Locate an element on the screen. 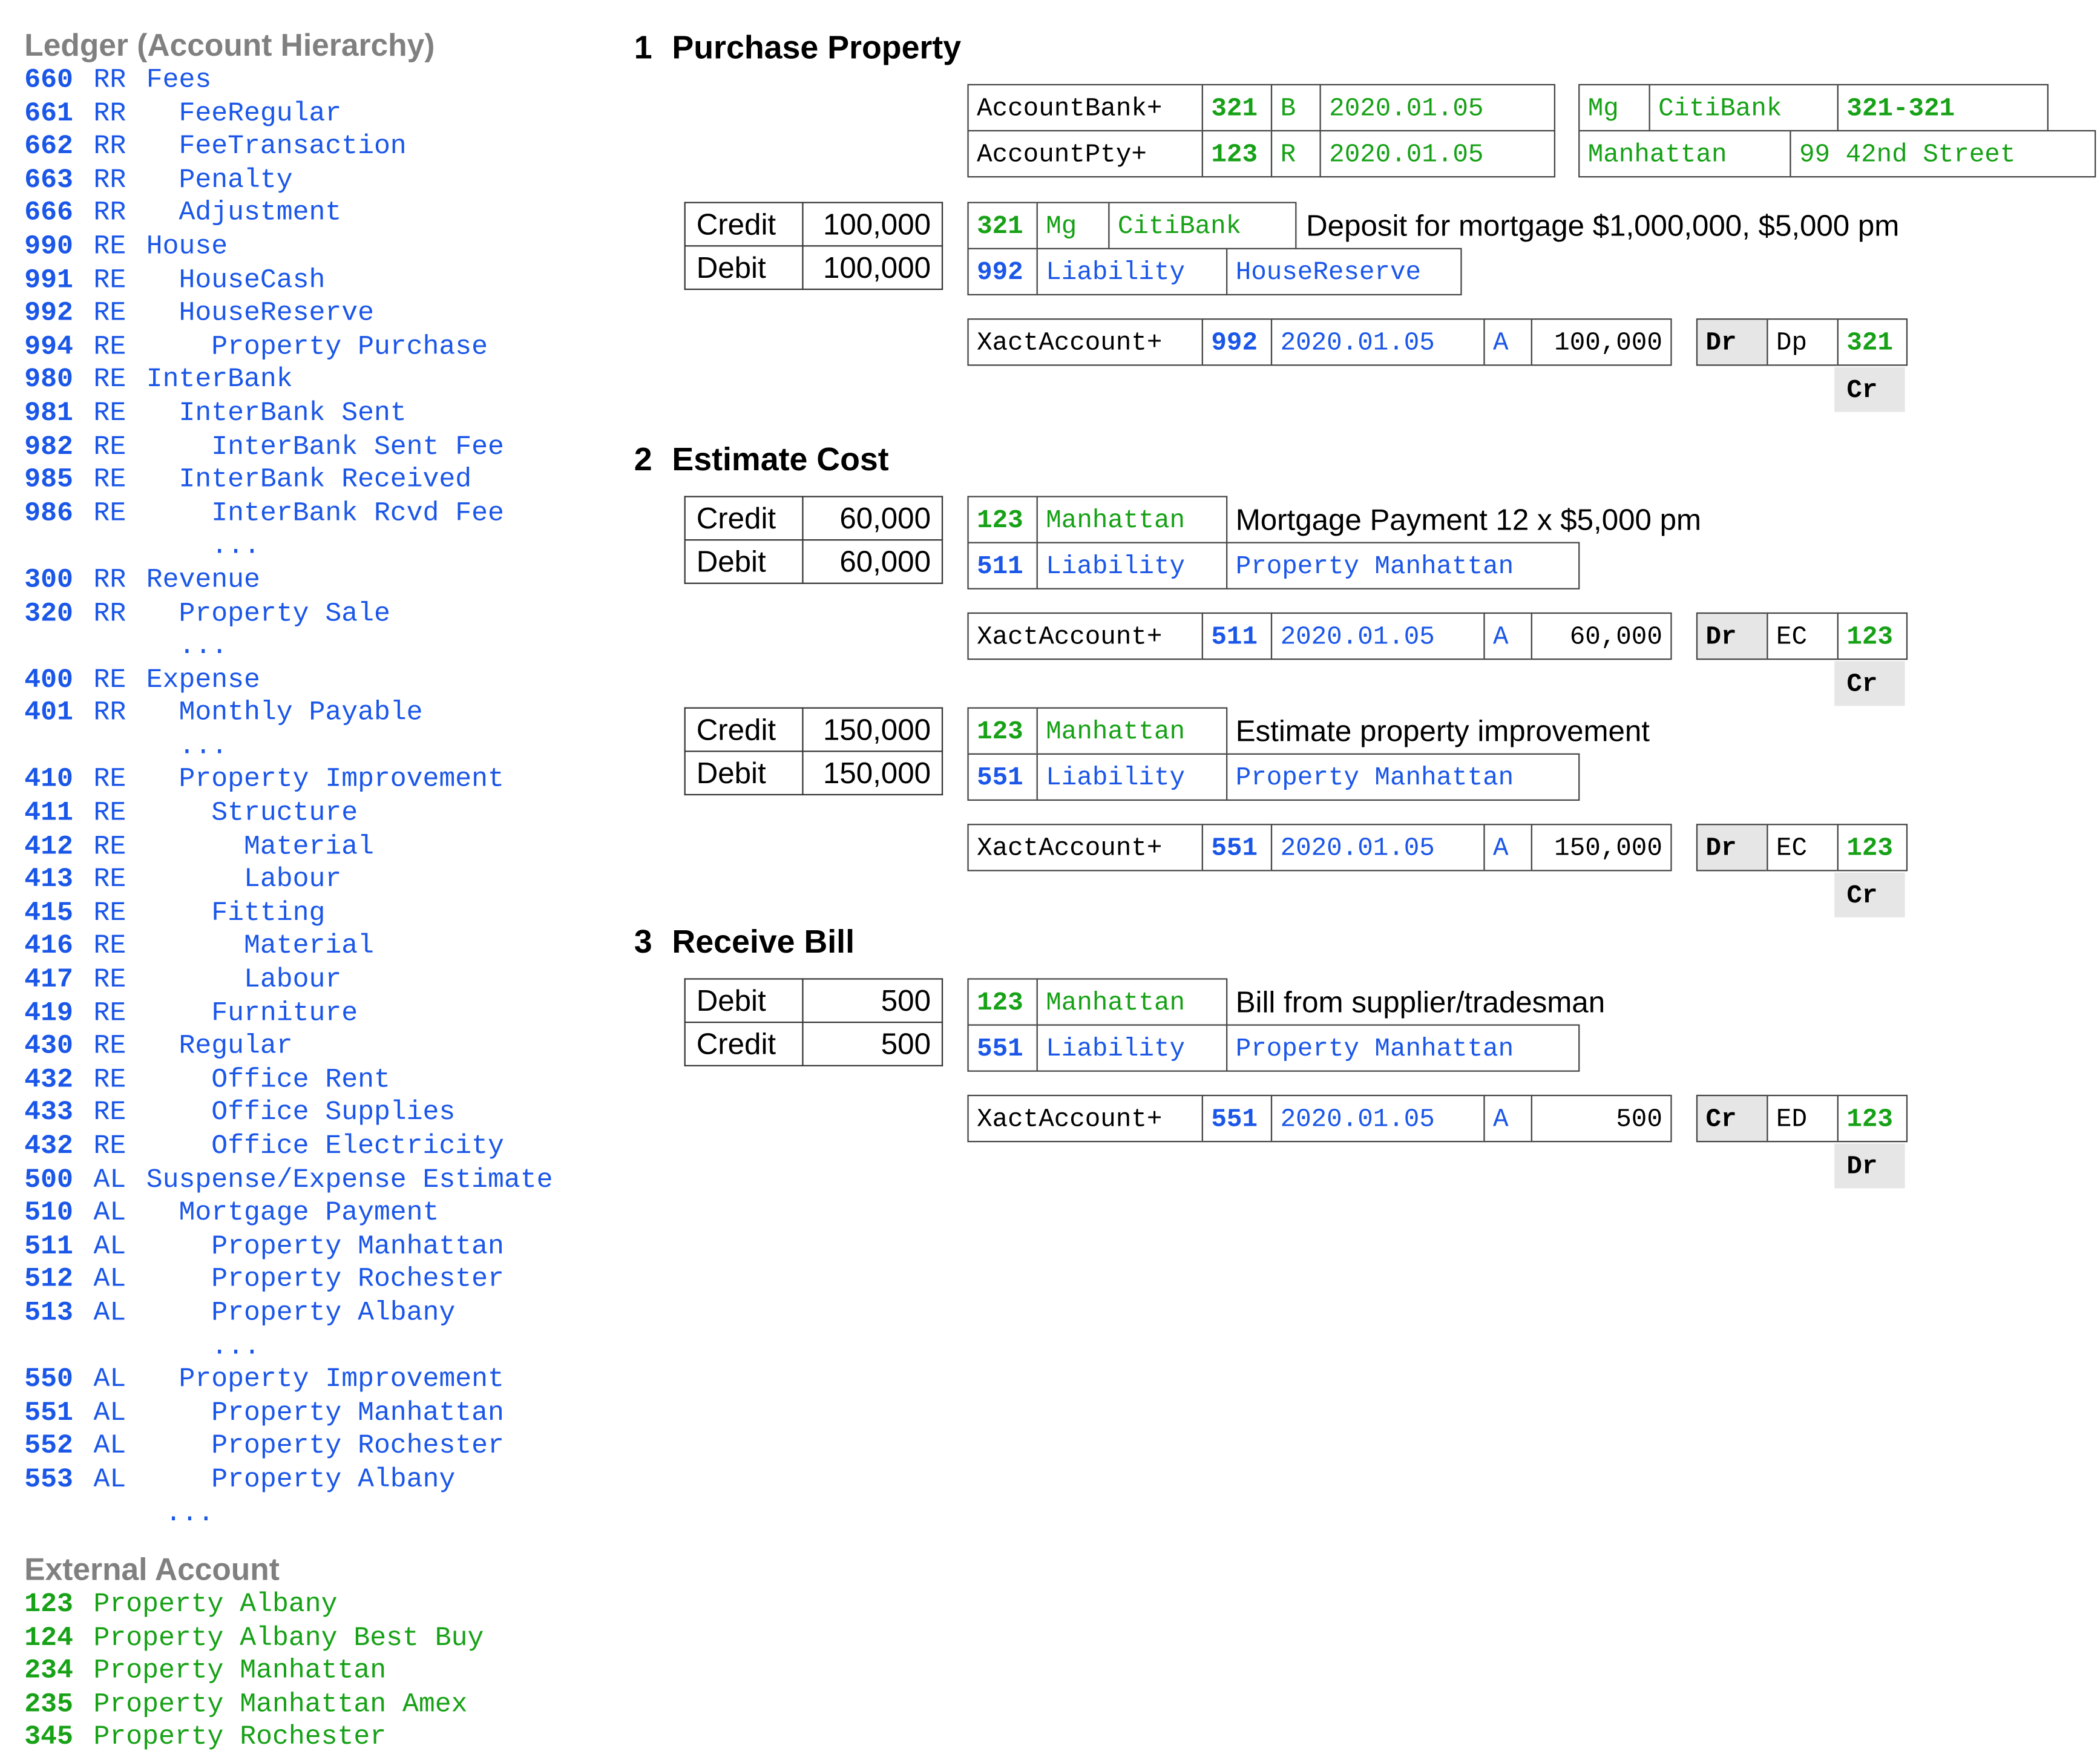 The image size is (2100, 1760). ledger-row: 401 RR Monthly Payable is located at coordinates (288, 715).